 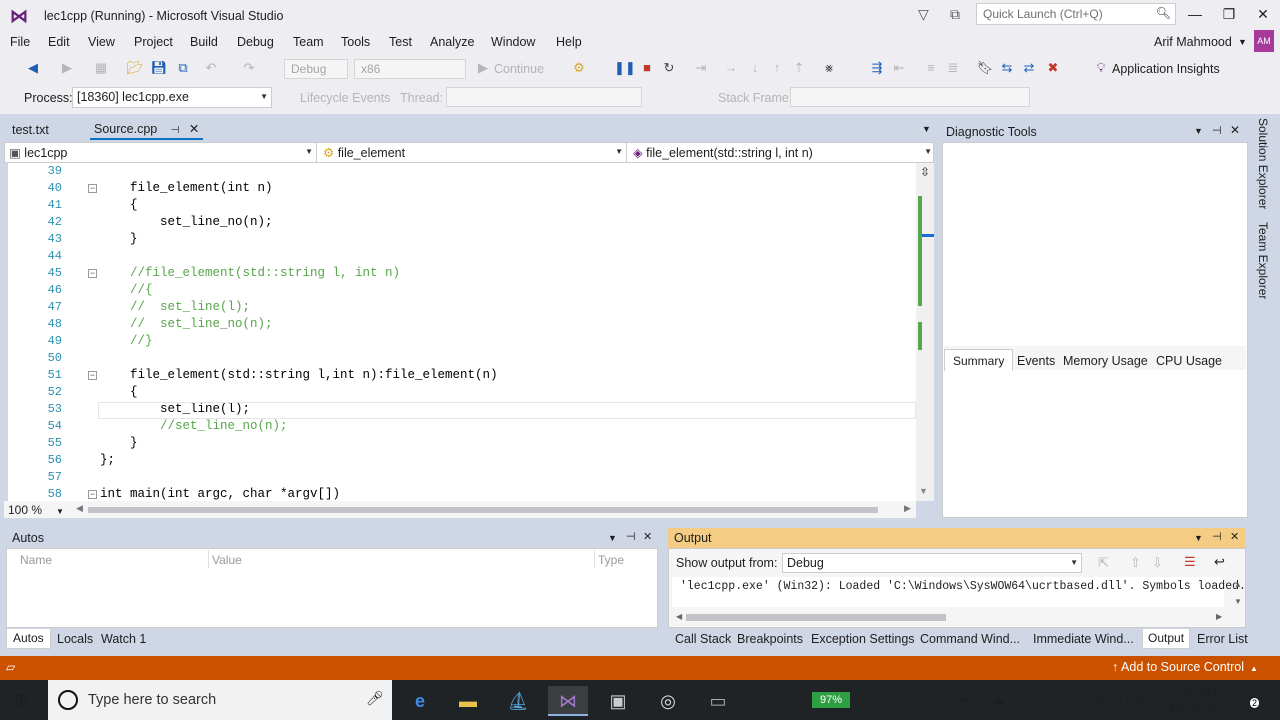 I want to click on tab-source-cpp: Source.cpp ⊣ ✕, so click(x=147, y=129).